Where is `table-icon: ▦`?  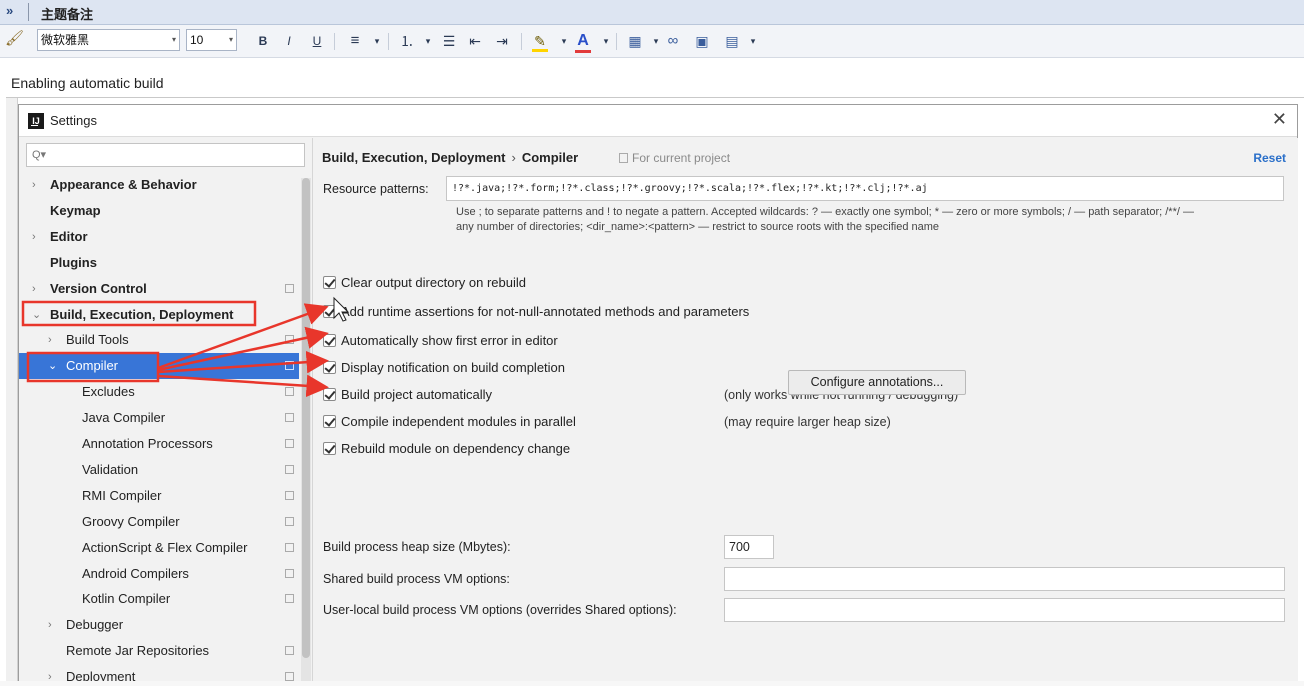
table-icon: ▦ is located at coordinates (635, 41).